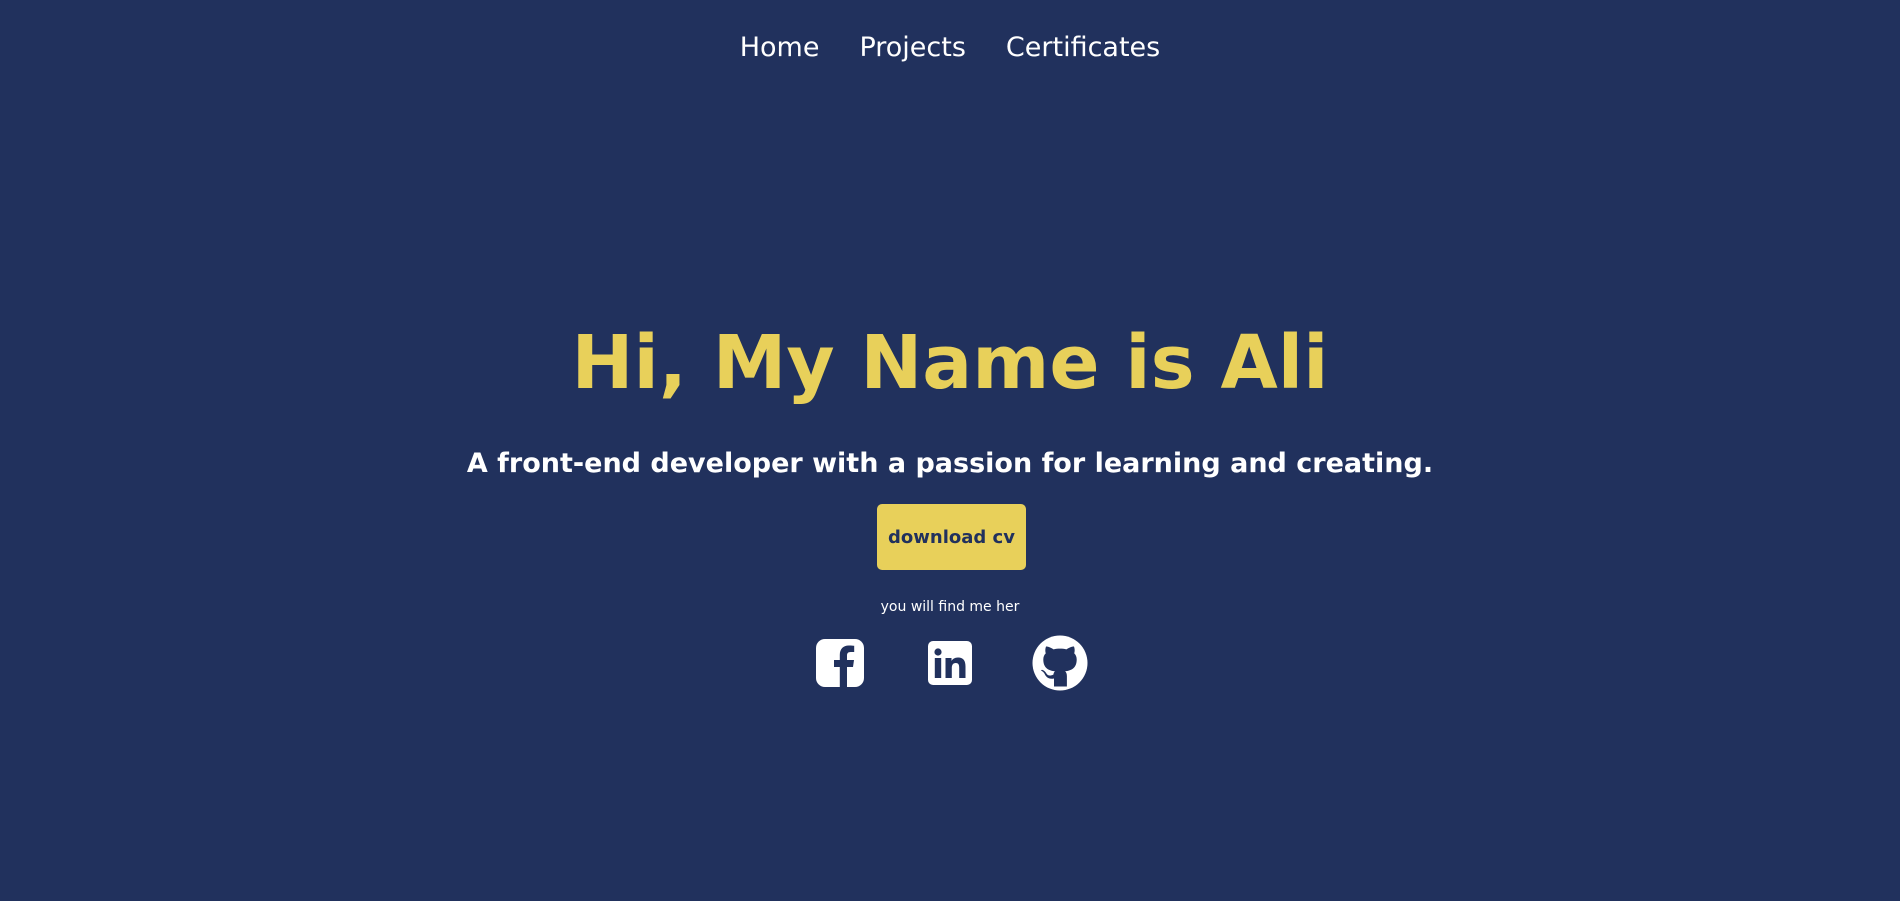  Describe the element at coordinates (912, 48) in the screenshot. I see `nav-projects-link: Projects` at that location.